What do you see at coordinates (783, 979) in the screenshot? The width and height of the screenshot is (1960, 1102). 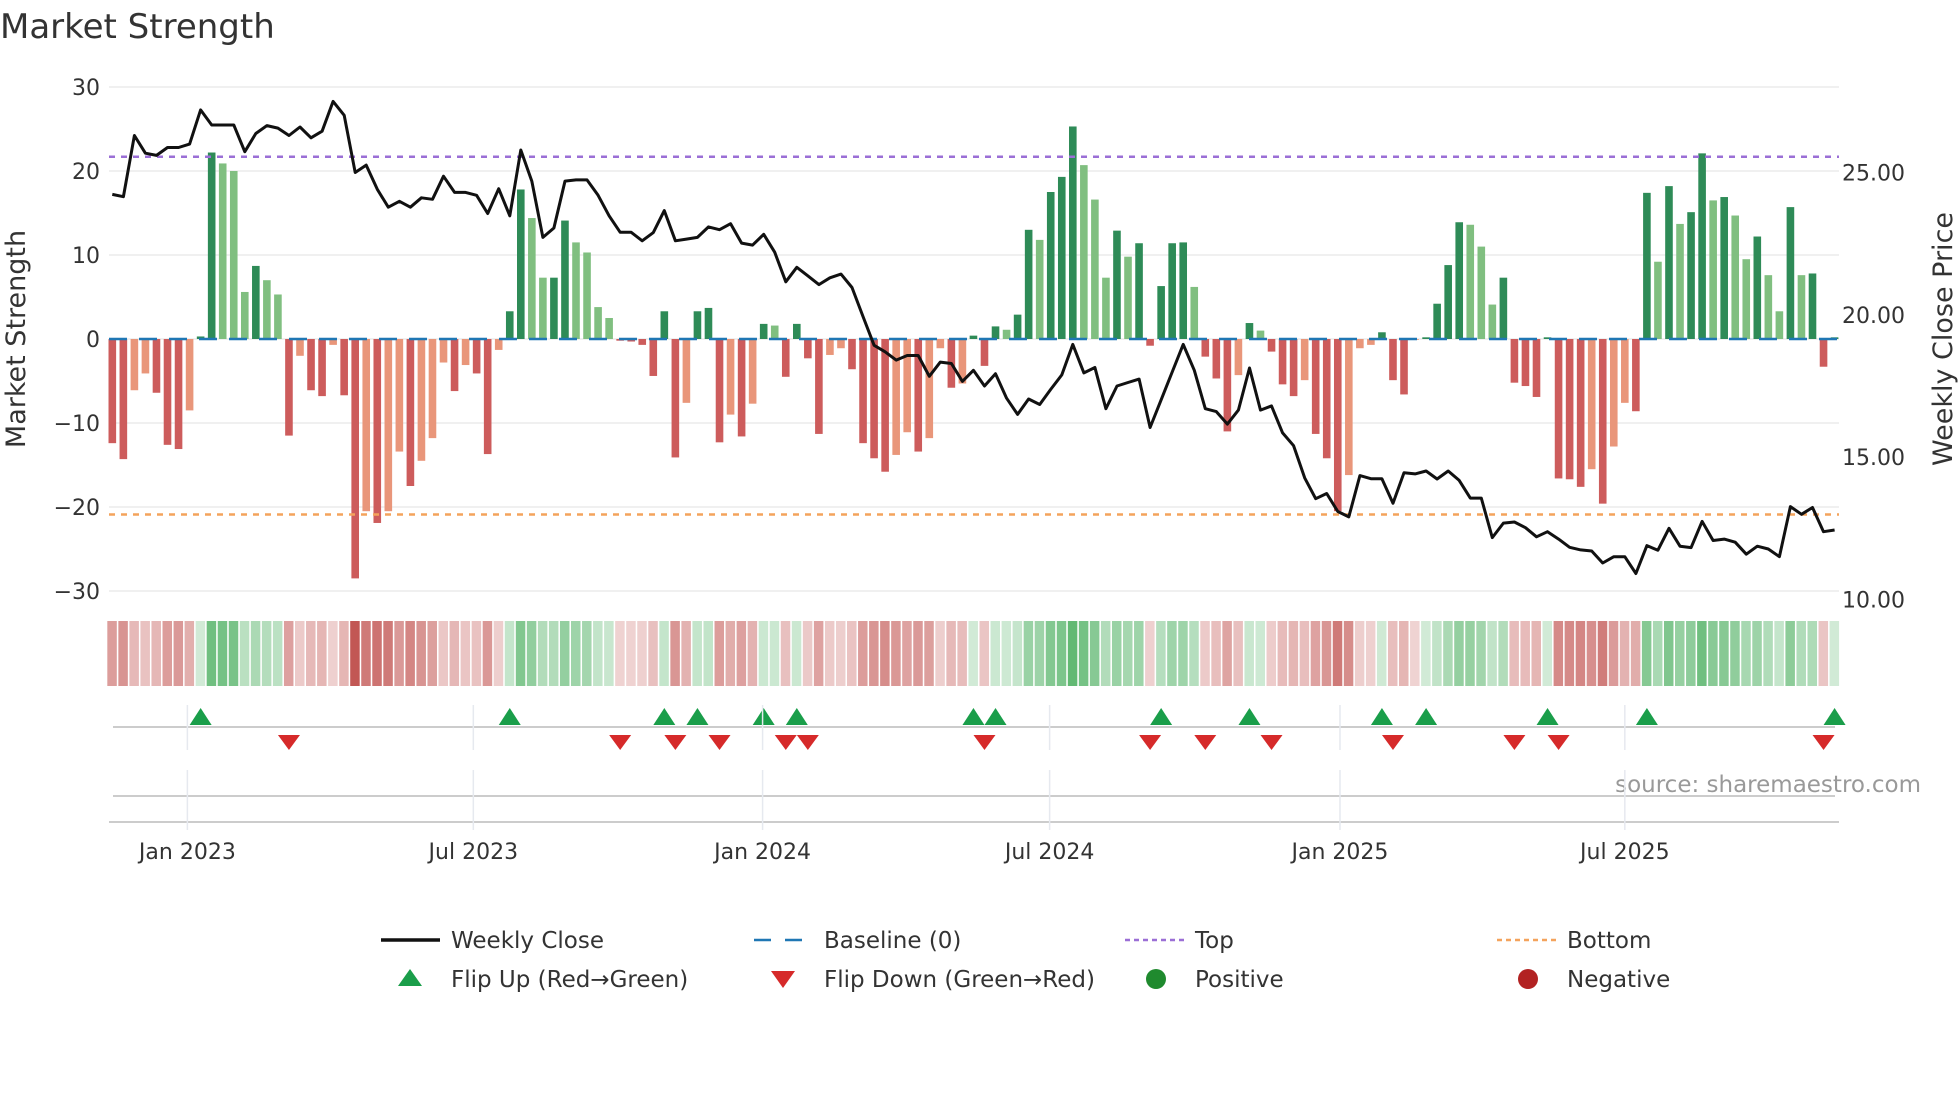 I see `flip-down-icon` at bounding box center [783, 979].